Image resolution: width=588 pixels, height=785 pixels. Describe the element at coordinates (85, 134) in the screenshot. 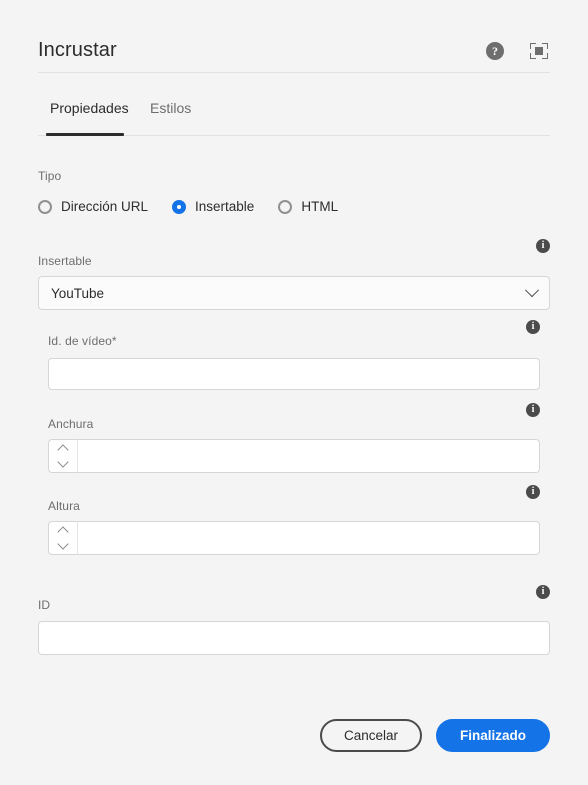

I see `active-tab-indicator` at that location.